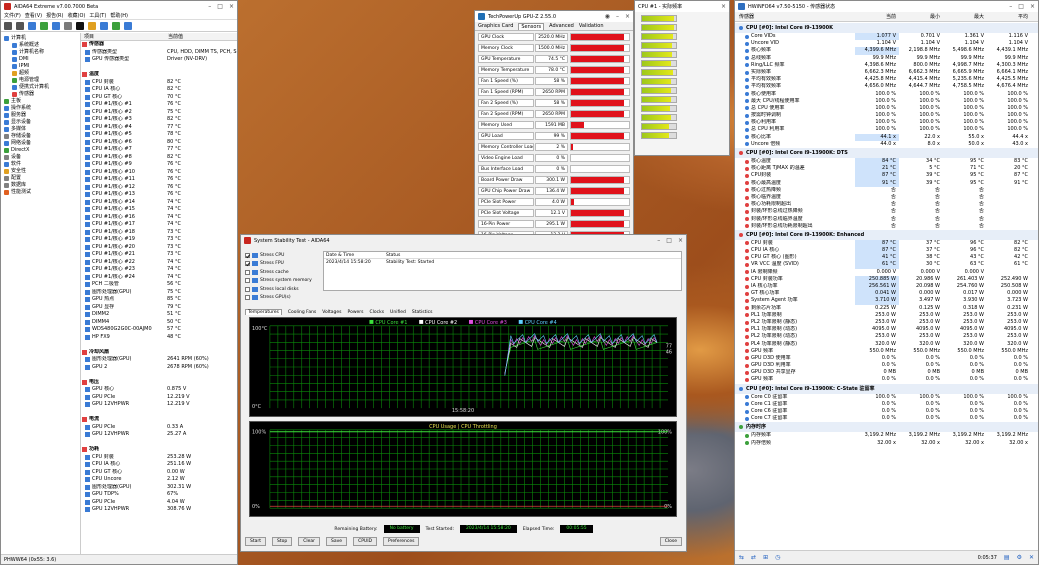  Describe the element at coordinates (886, 153) in the screenshot. I see `sensor-group-header: CPU [#0]: Intel Core i9-13900K: DTS` at that location.